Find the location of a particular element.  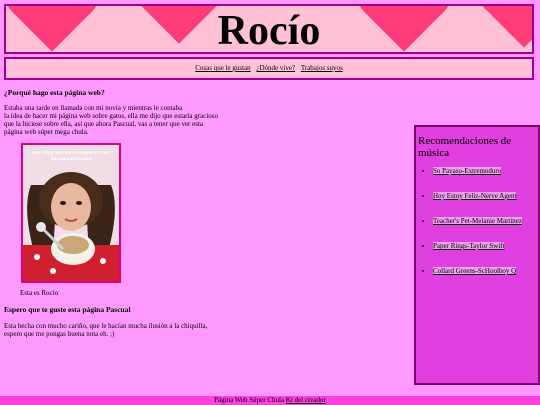

creator-link: Ki del creador is located at coordinates (306, 400).